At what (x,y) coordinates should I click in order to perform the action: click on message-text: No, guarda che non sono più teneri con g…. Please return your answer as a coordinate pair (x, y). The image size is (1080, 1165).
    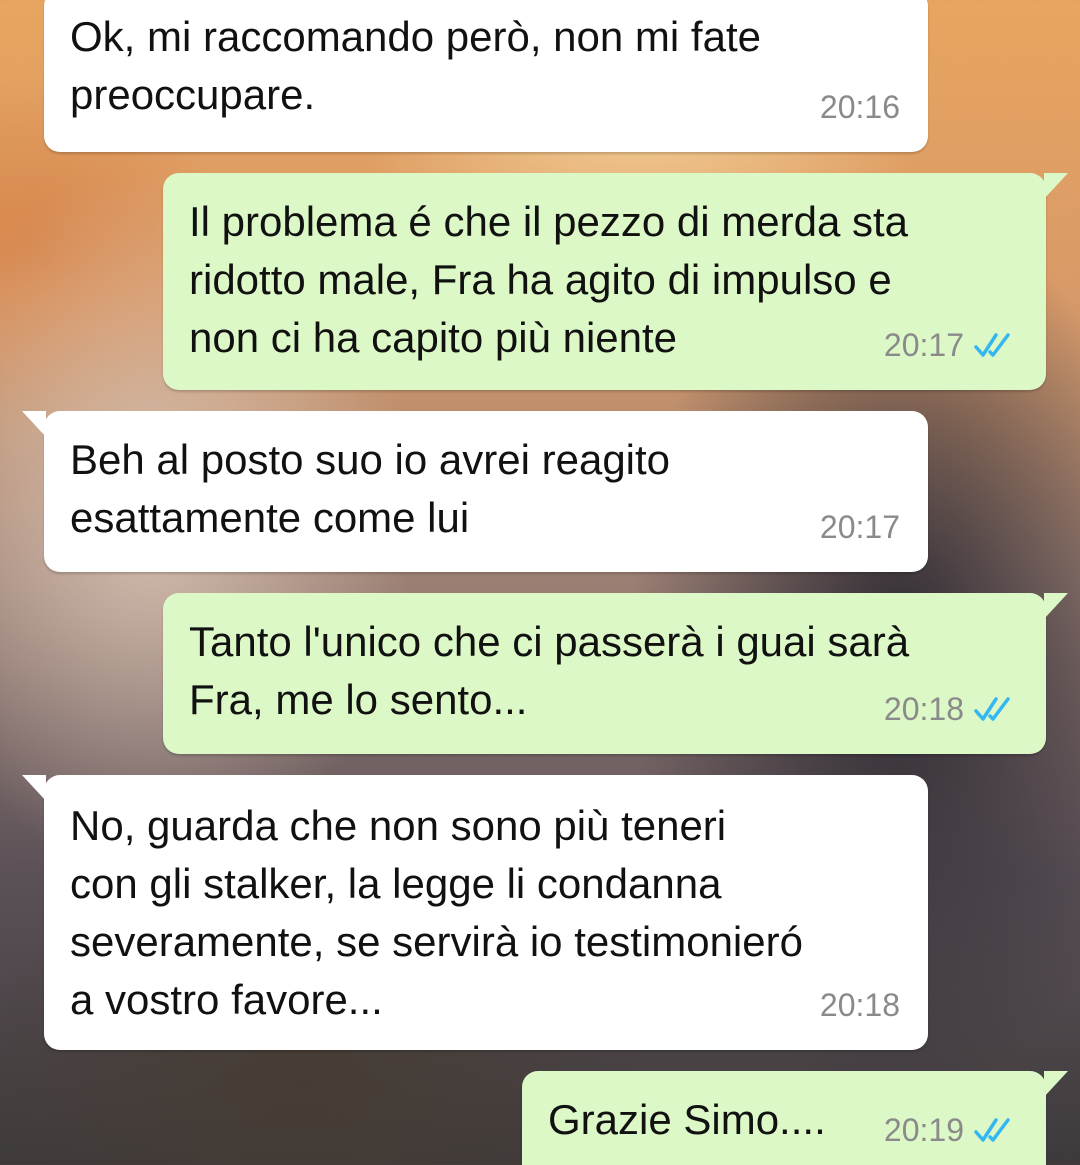
    Looking at the image, I should click on (436, 912).